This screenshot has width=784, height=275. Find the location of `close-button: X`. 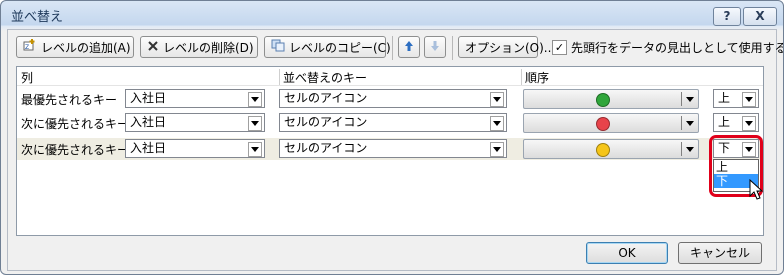

close-button: X is located at coordinates (760, 16).